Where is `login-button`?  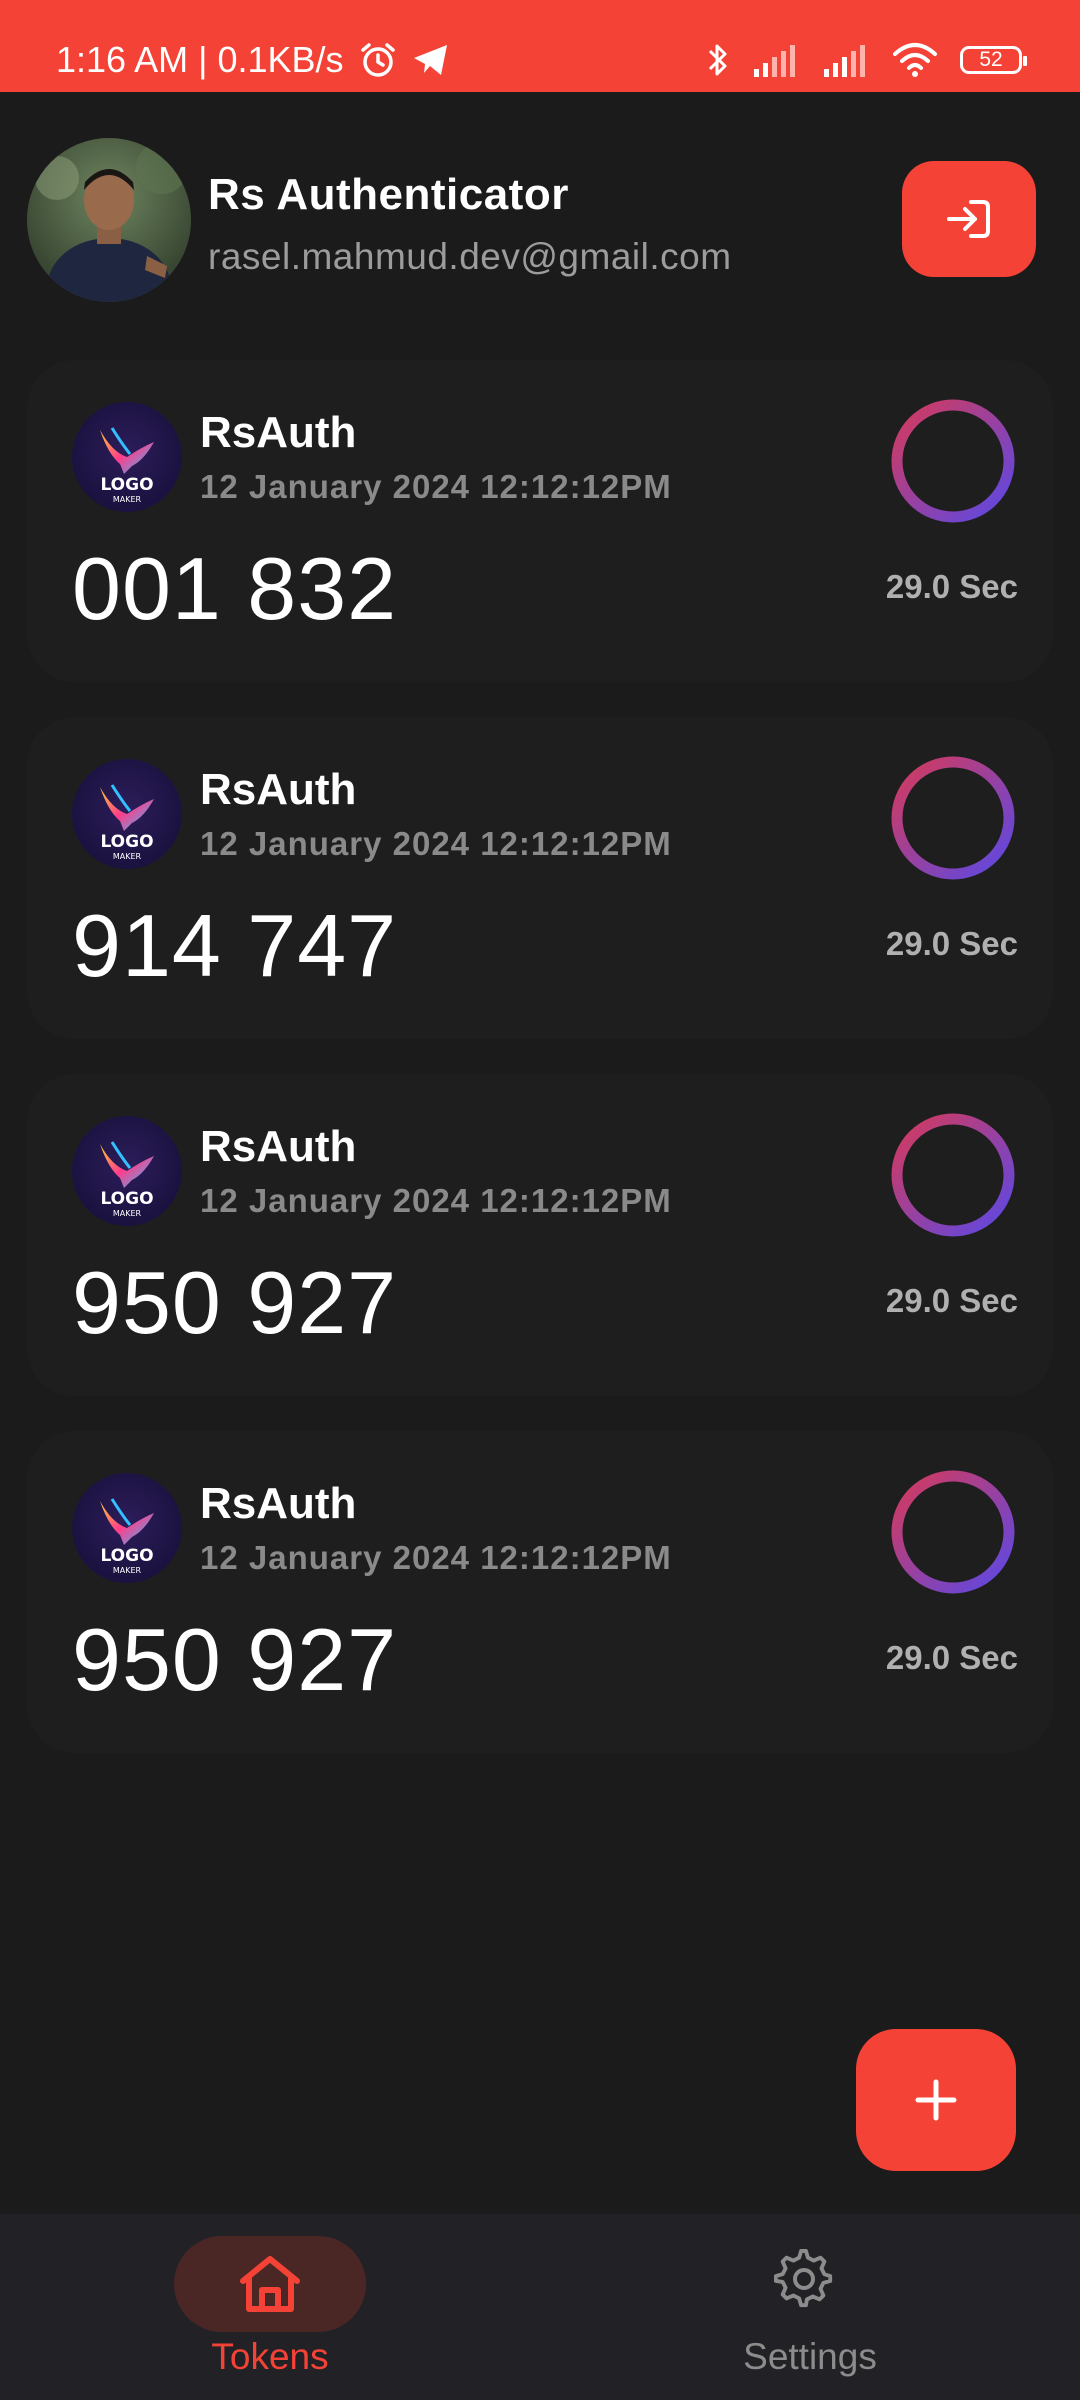
login-button is located at coordinates (969, 219).